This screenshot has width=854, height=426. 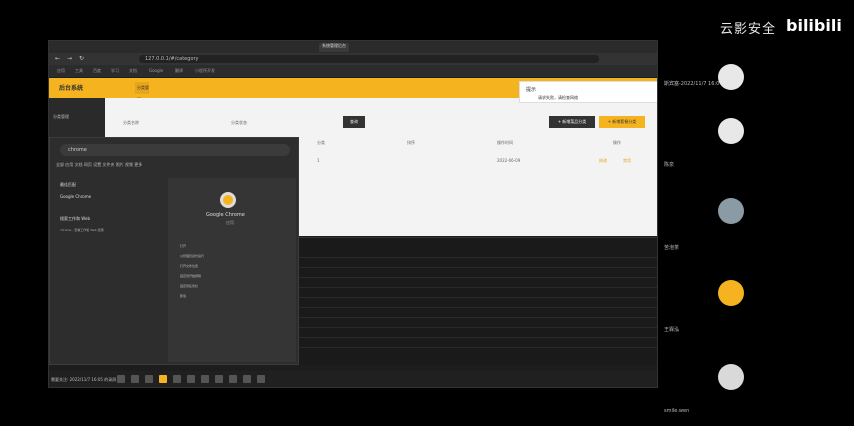 What do you see at coordinates (321, 142) in the screenshot?
I see `table-header: 分类` at bounding box center [321, 142].